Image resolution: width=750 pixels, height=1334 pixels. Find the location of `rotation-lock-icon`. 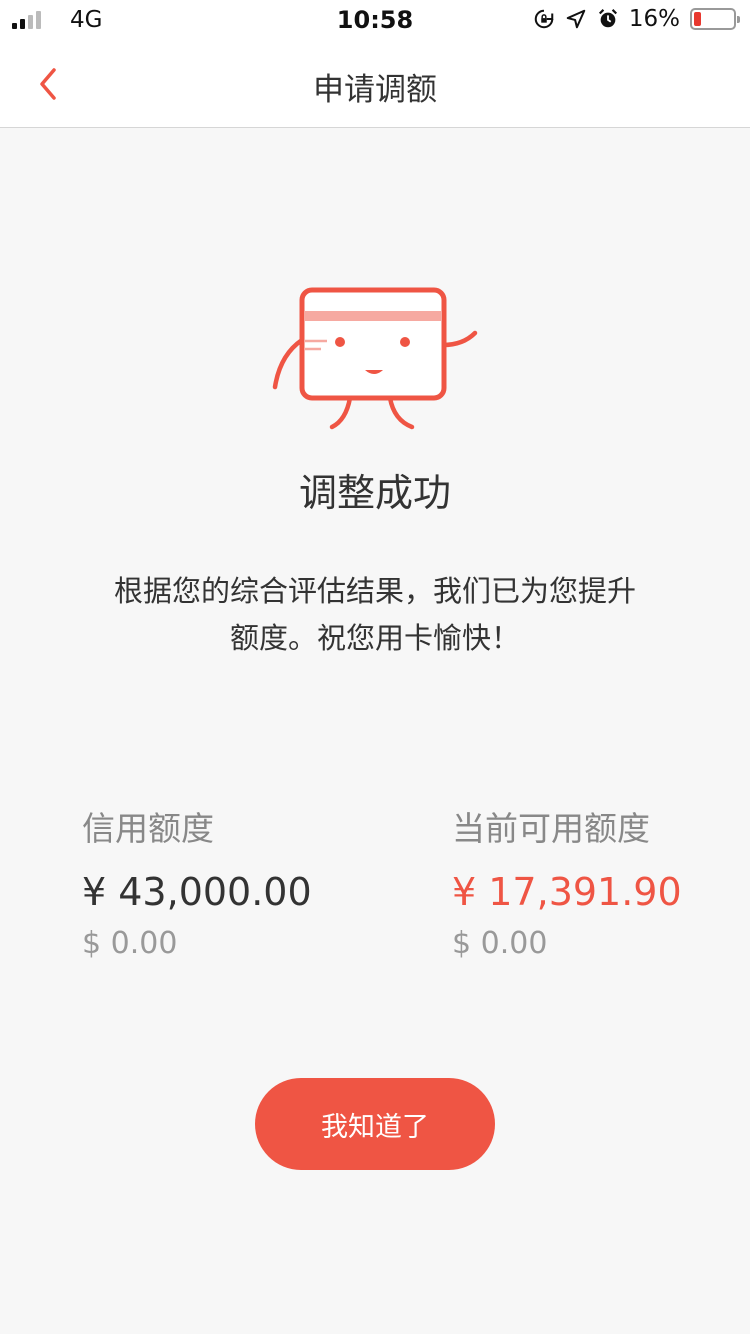

rotation-lock-icon is located at coordinates (544, 19).